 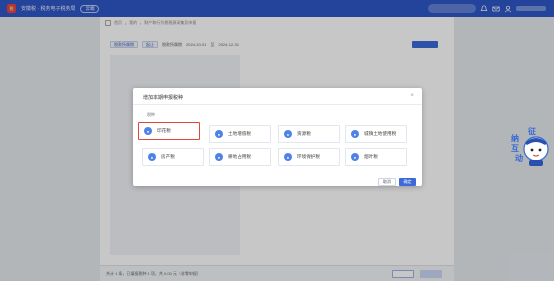 What do you see at coordinates (152, 157) in the screenshot?
I see `property-tax-icon: ●` at bounding box center [152, 157].